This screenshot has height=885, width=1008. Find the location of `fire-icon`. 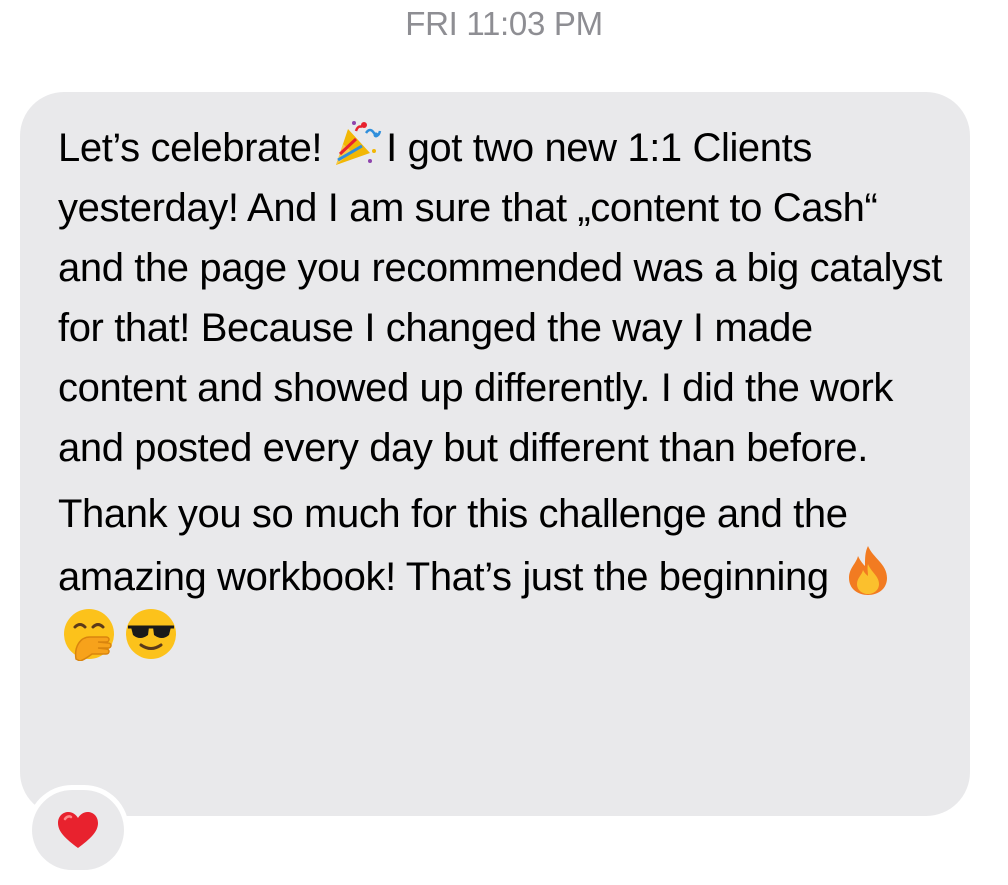

fire-icon is located at coordinates (868, 570).